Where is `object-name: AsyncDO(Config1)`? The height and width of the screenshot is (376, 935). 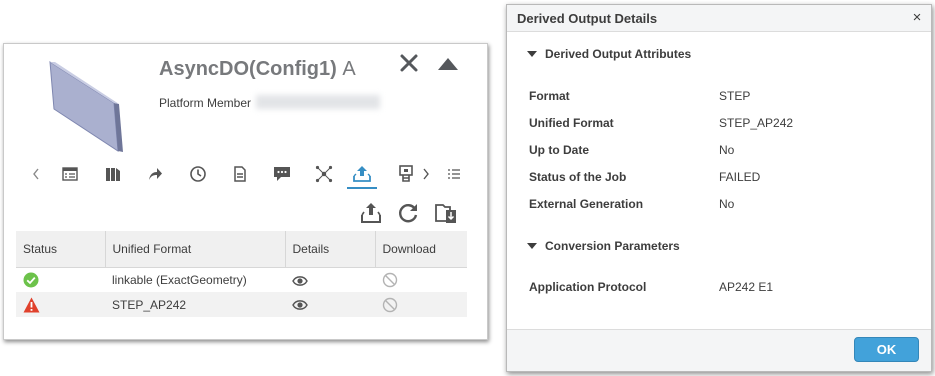 object-name: AsyncDO(Config1) is located at coordinates (248, 69).